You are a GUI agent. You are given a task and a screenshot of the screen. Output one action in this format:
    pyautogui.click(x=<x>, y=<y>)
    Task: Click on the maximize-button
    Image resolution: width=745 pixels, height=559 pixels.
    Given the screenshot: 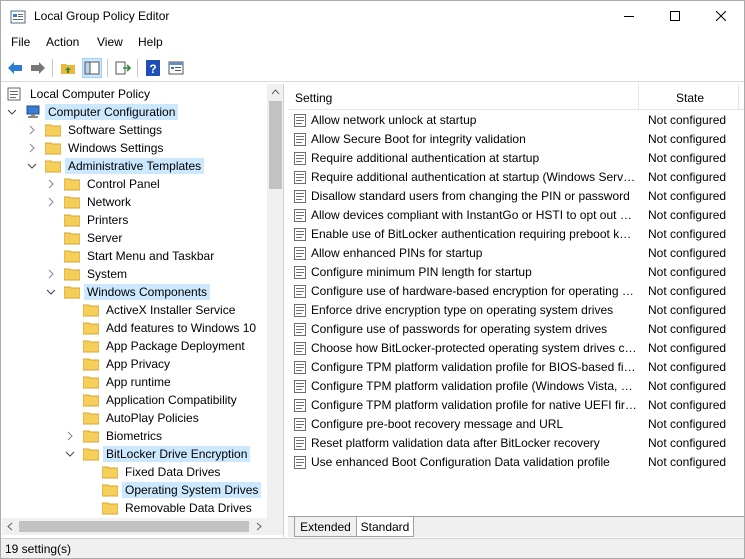 What is the action you would take?
    pyautogui.click(x=675, y=16)
    